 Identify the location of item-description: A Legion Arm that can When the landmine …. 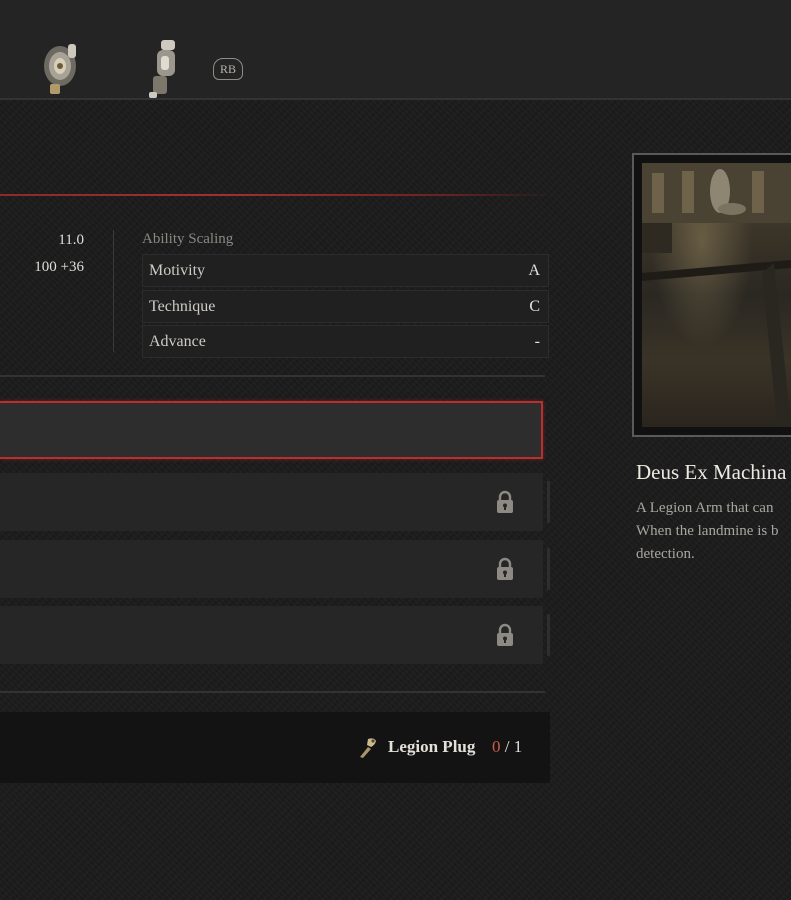
(713, 531).